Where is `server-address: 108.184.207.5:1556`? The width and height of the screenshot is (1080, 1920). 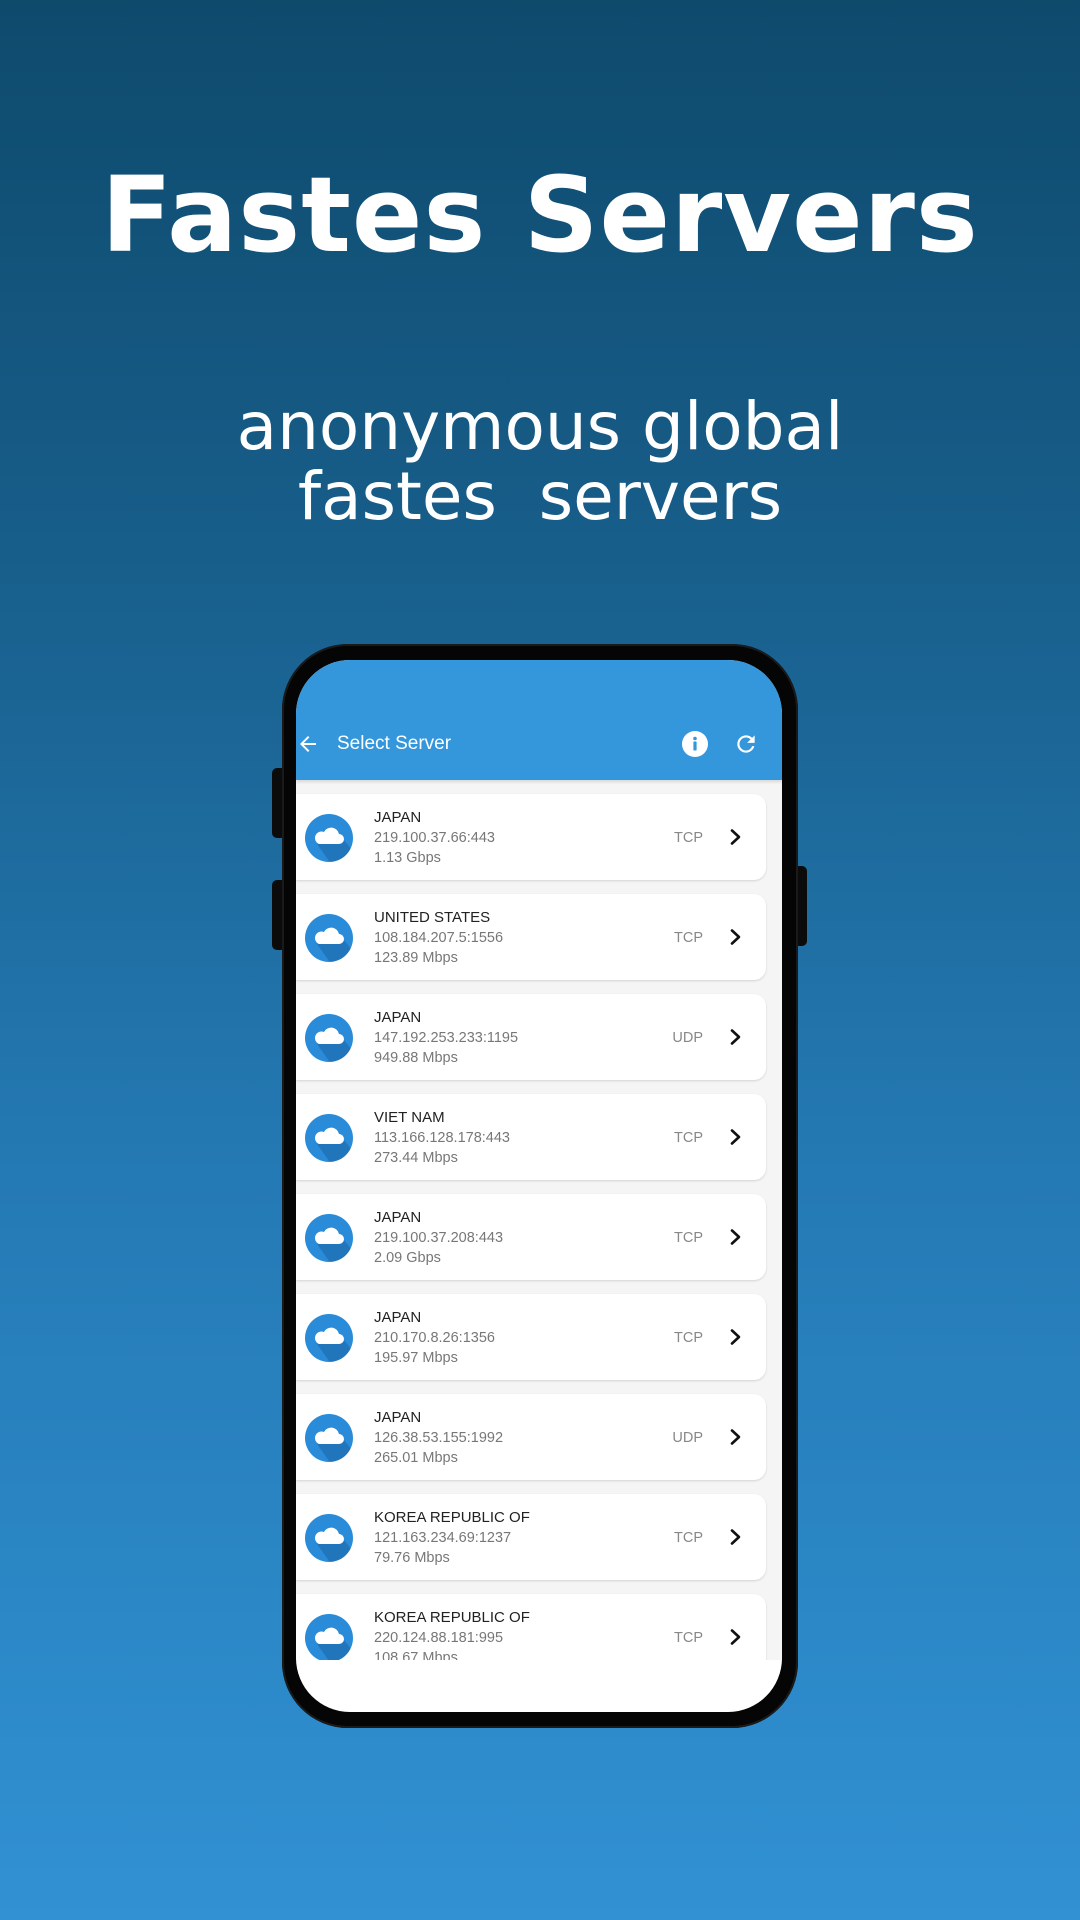 server-address: 108.184.207.5:1556 is located at coordinates (439, 938).